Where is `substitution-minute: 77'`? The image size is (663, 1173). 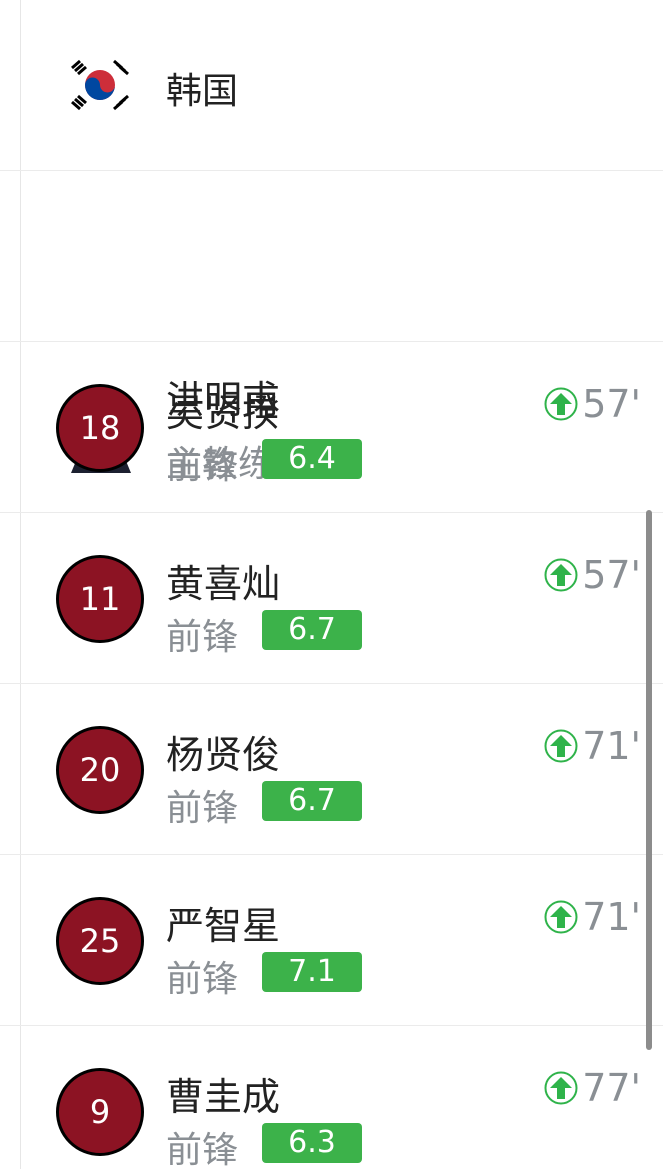
substitution-minute: 77' is located at coordinates (611, 1088).